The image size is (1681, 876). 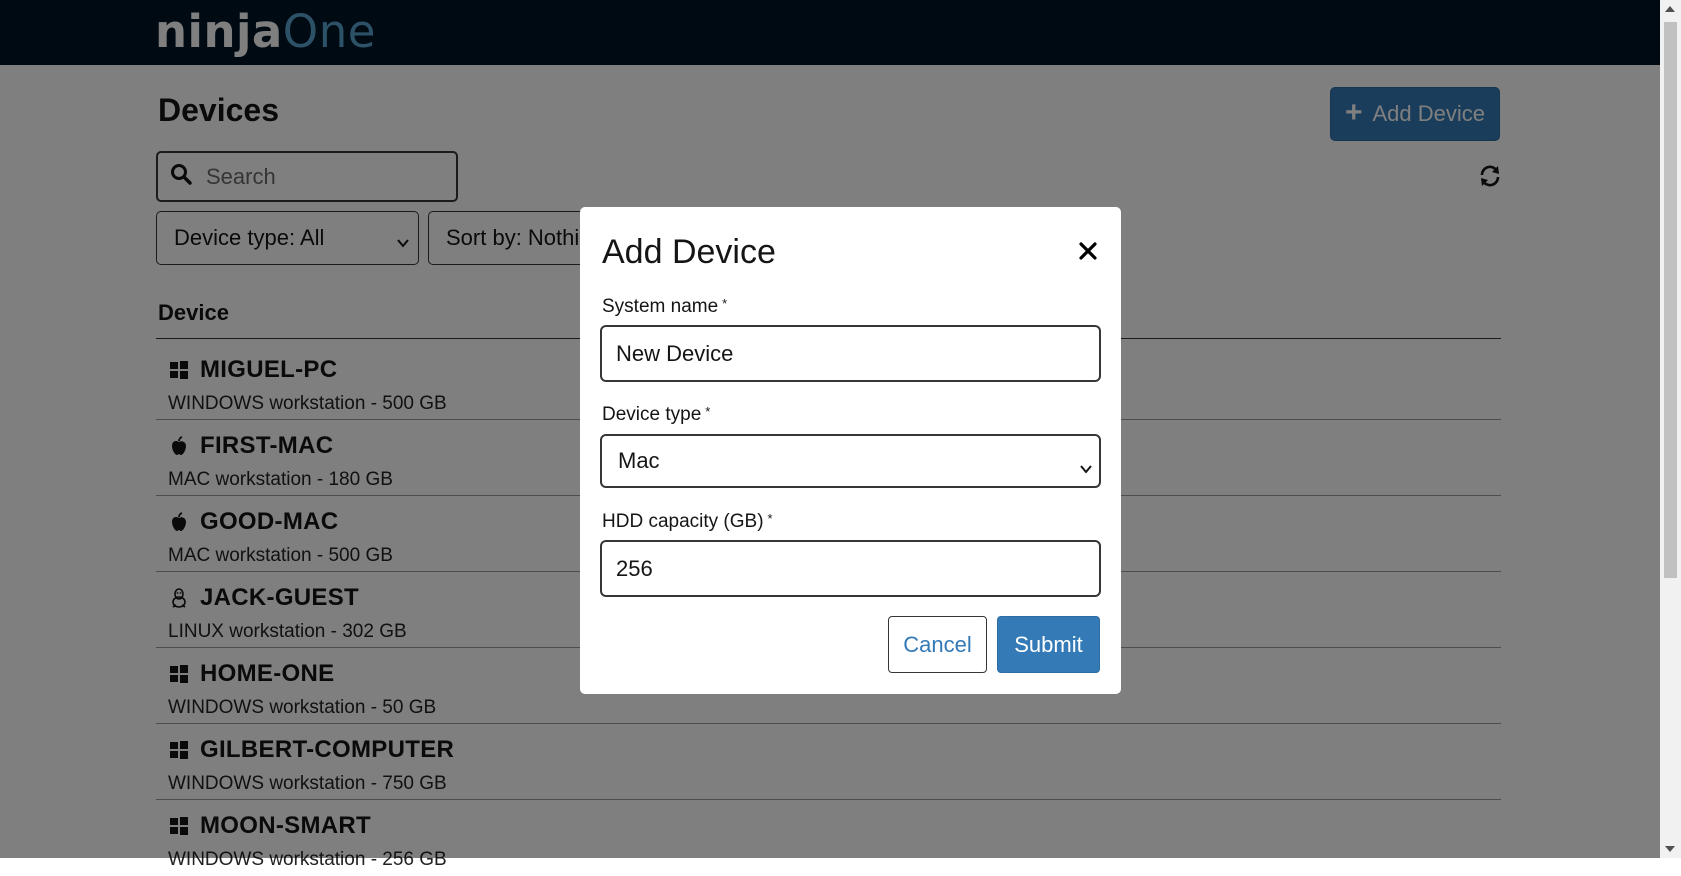 I want to click on device-type-select-value: Mac, so click(x=639, y=460).